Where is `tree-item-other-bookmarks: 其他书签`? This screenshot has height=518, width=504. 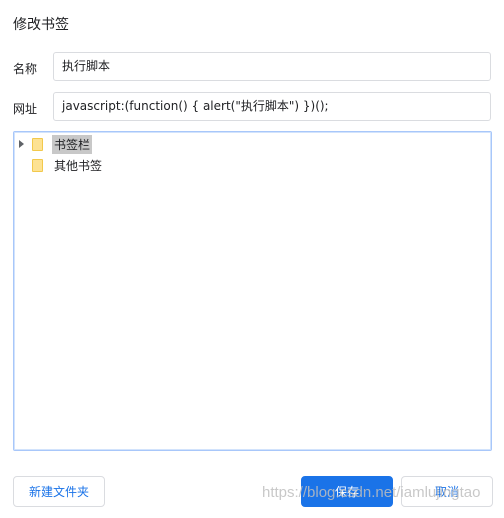 tree-item-other-bookmarks: 其他书签 is located at coordinates (61, 165).